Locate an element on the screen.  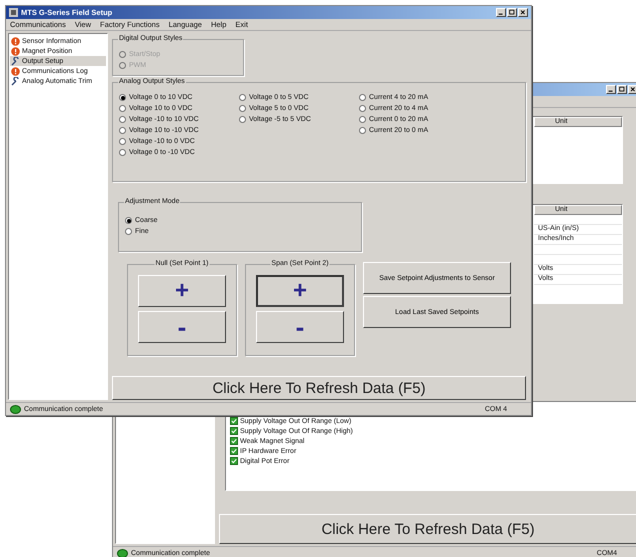
app-icon is located at coordinates (13, 12).